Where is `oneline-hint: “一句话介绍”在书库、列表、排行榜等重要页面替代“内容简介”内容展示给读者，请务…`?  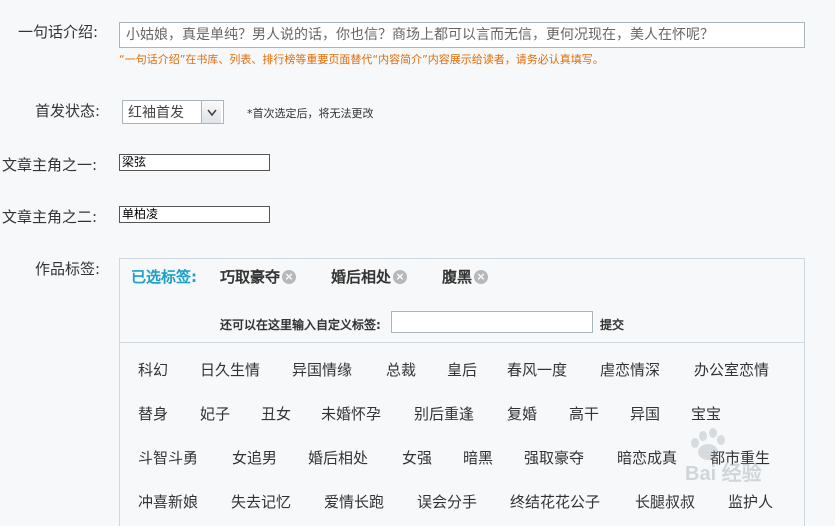 oneline-hint: “一句话介绍”在书库、列表、排行榜等重要页面替代“内容简介”内容展示给读者，请务… is located at coordinates (361, 59).